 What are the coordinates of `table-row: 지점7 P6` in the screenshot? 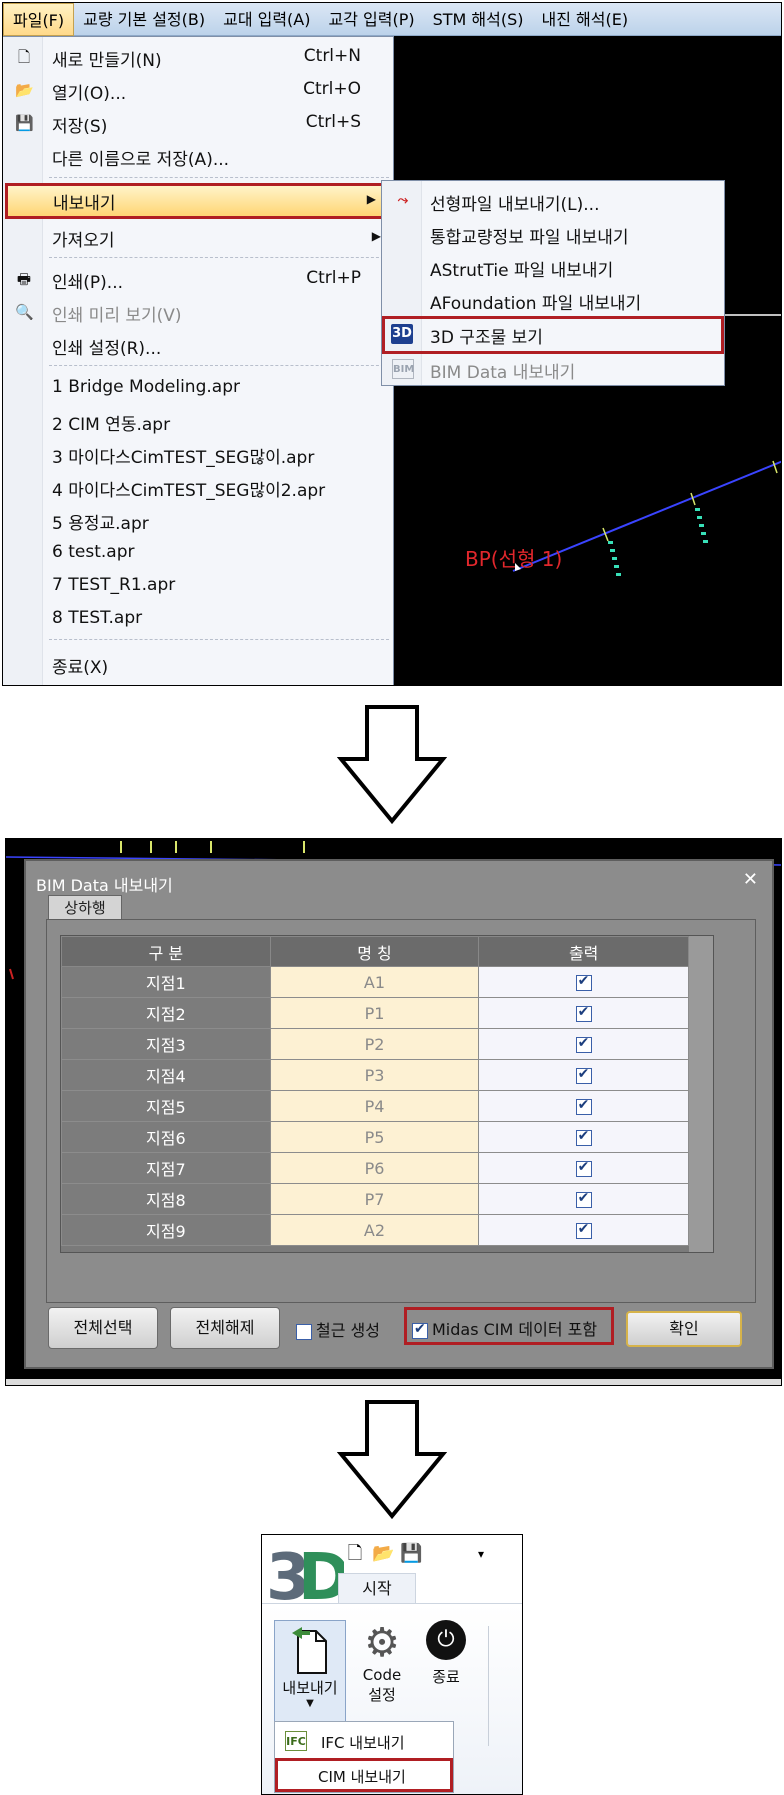 It's located at (375, 1168).